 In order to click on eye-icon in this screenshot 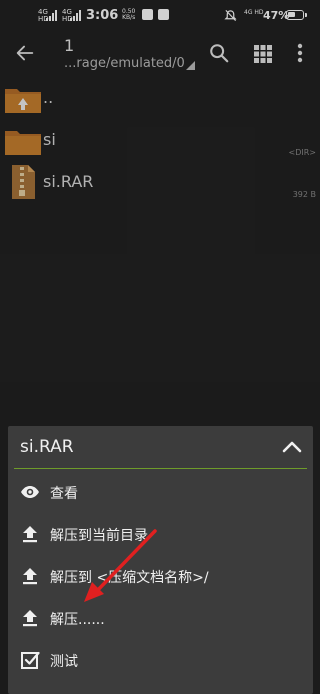, I will do `click(30, 492)`.